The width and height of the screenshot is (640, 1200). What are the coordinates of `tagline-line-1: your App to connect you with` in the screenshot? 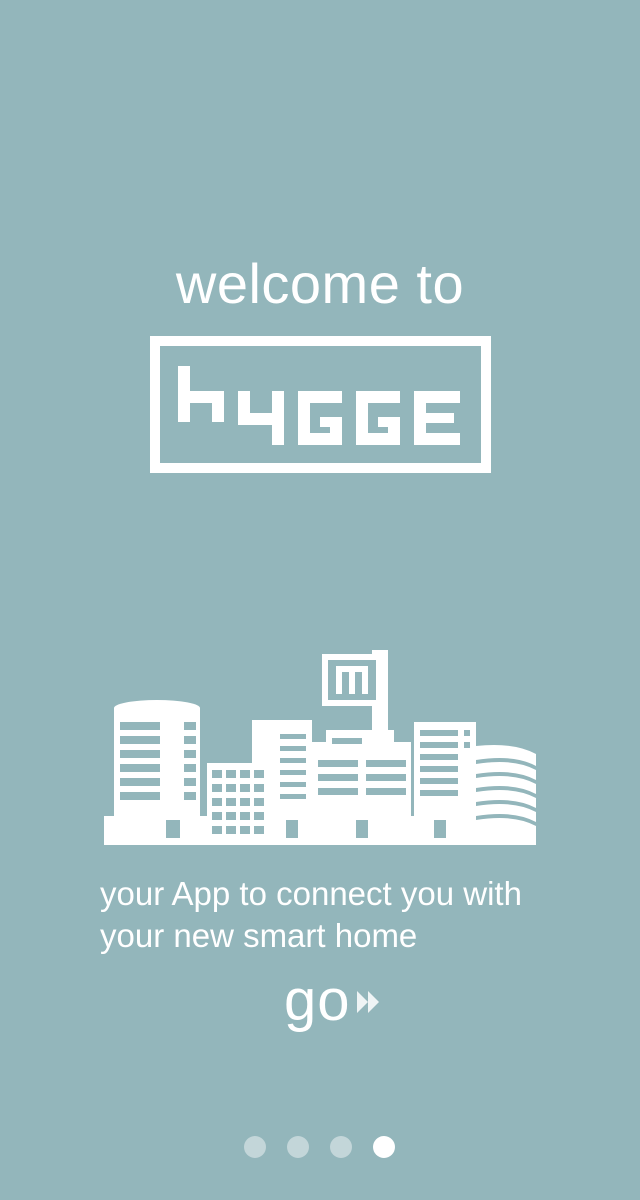 It's located at (311, 893).